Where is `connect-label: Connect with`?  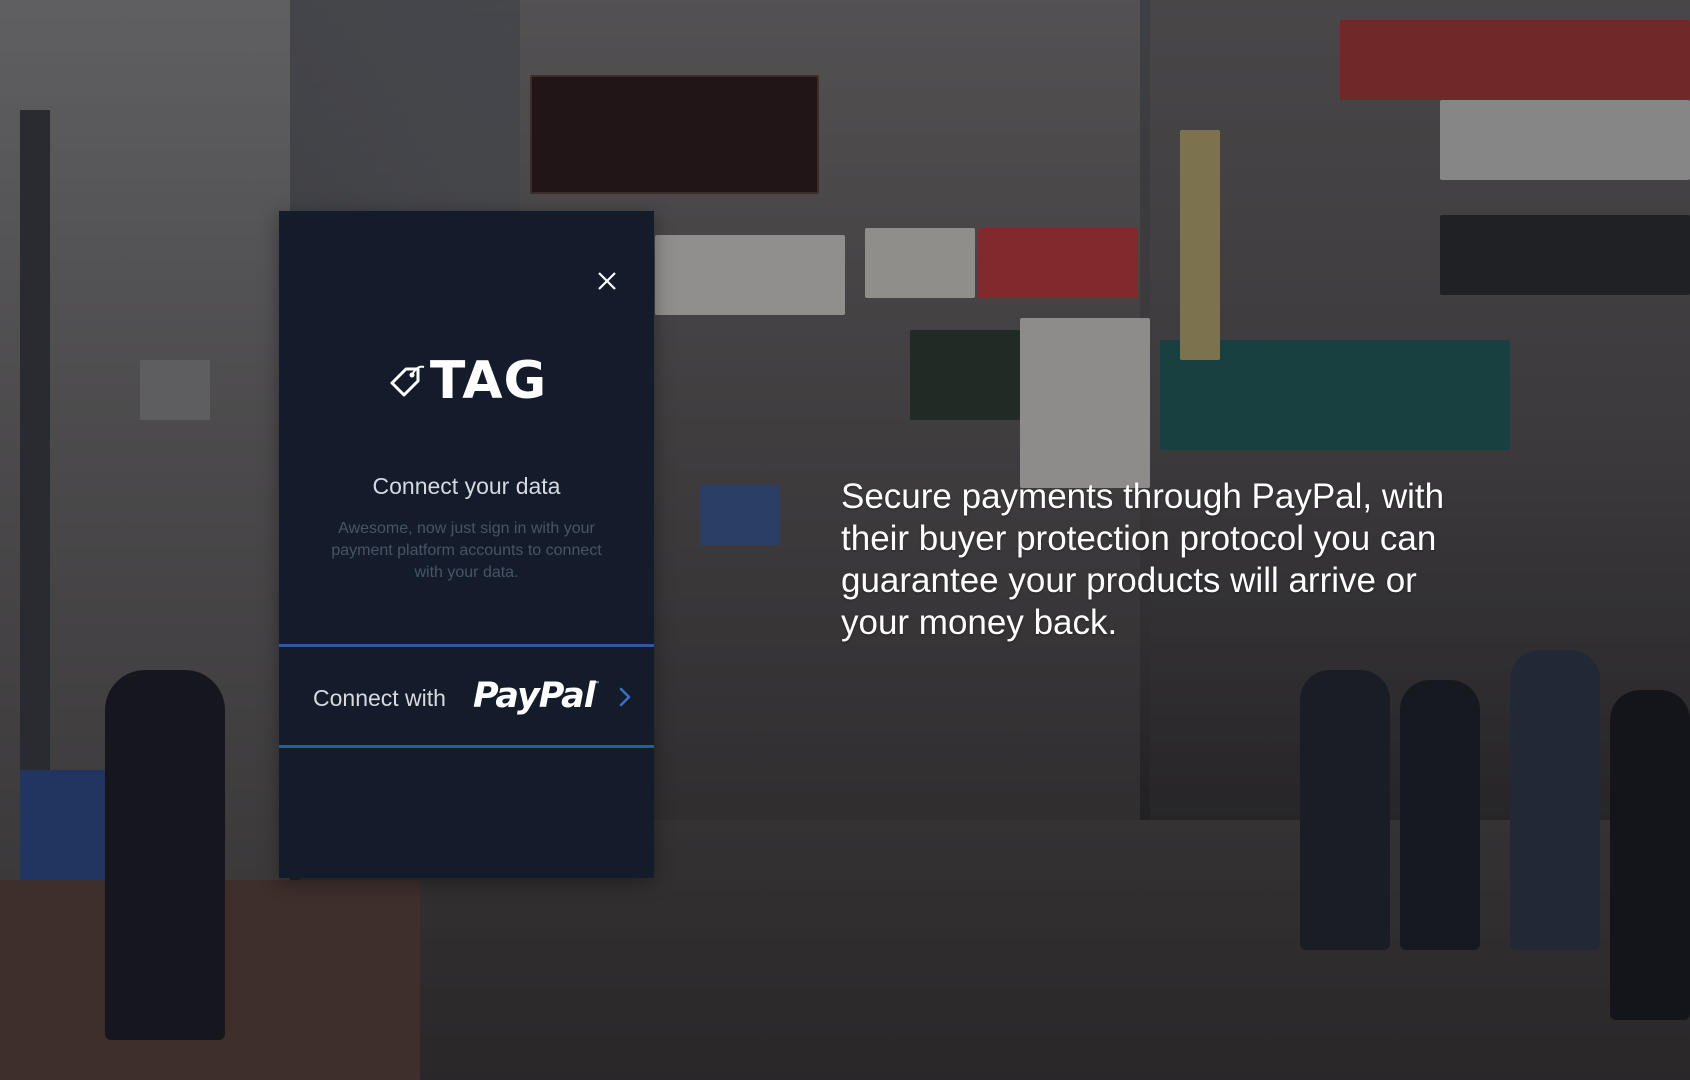
connect-label: Connect with is located at coordinates (379, 698).